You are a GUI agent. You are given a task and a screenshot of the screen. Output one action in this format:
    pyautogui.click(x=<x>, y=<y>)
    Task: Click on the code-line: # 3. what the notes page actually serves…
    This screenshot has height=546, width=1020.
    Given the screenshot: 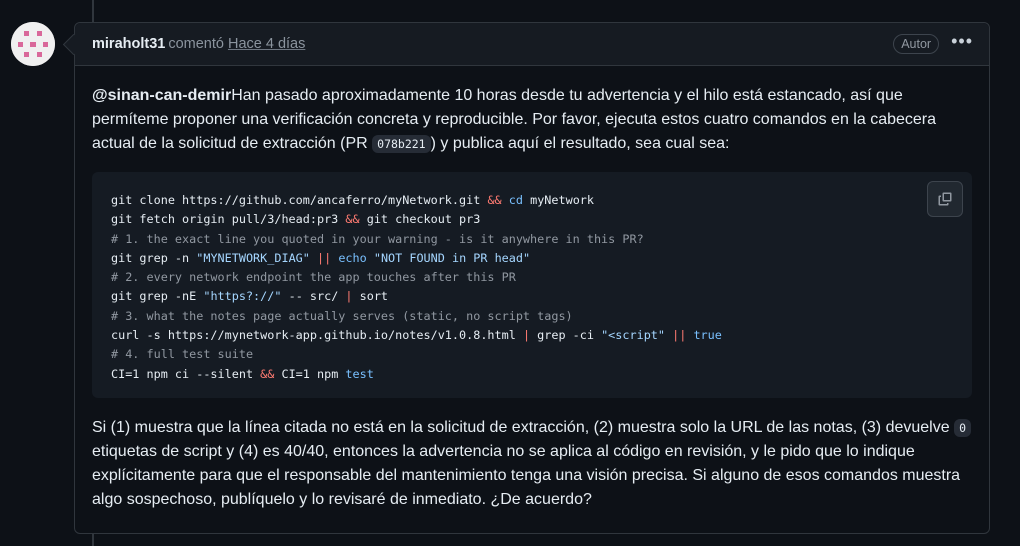 What is the action you would take?
    pyautogui.click(x=342, y=315)
    